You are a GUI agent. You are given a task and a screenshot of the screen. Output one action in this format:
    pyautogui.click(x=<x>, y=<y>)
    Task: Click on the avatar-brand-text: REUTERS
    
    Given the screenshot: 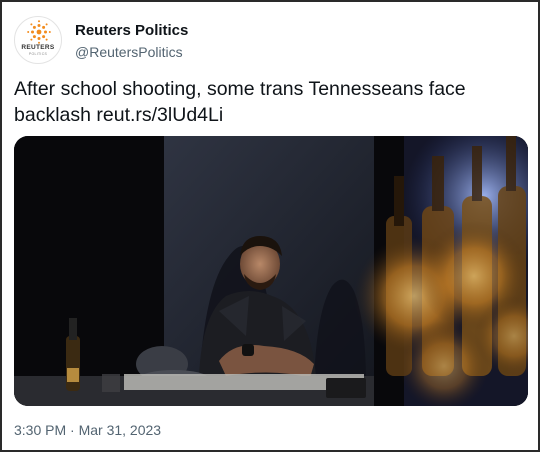 What is the action you would take?
    pyautogui.click(x=38, y=47)
    